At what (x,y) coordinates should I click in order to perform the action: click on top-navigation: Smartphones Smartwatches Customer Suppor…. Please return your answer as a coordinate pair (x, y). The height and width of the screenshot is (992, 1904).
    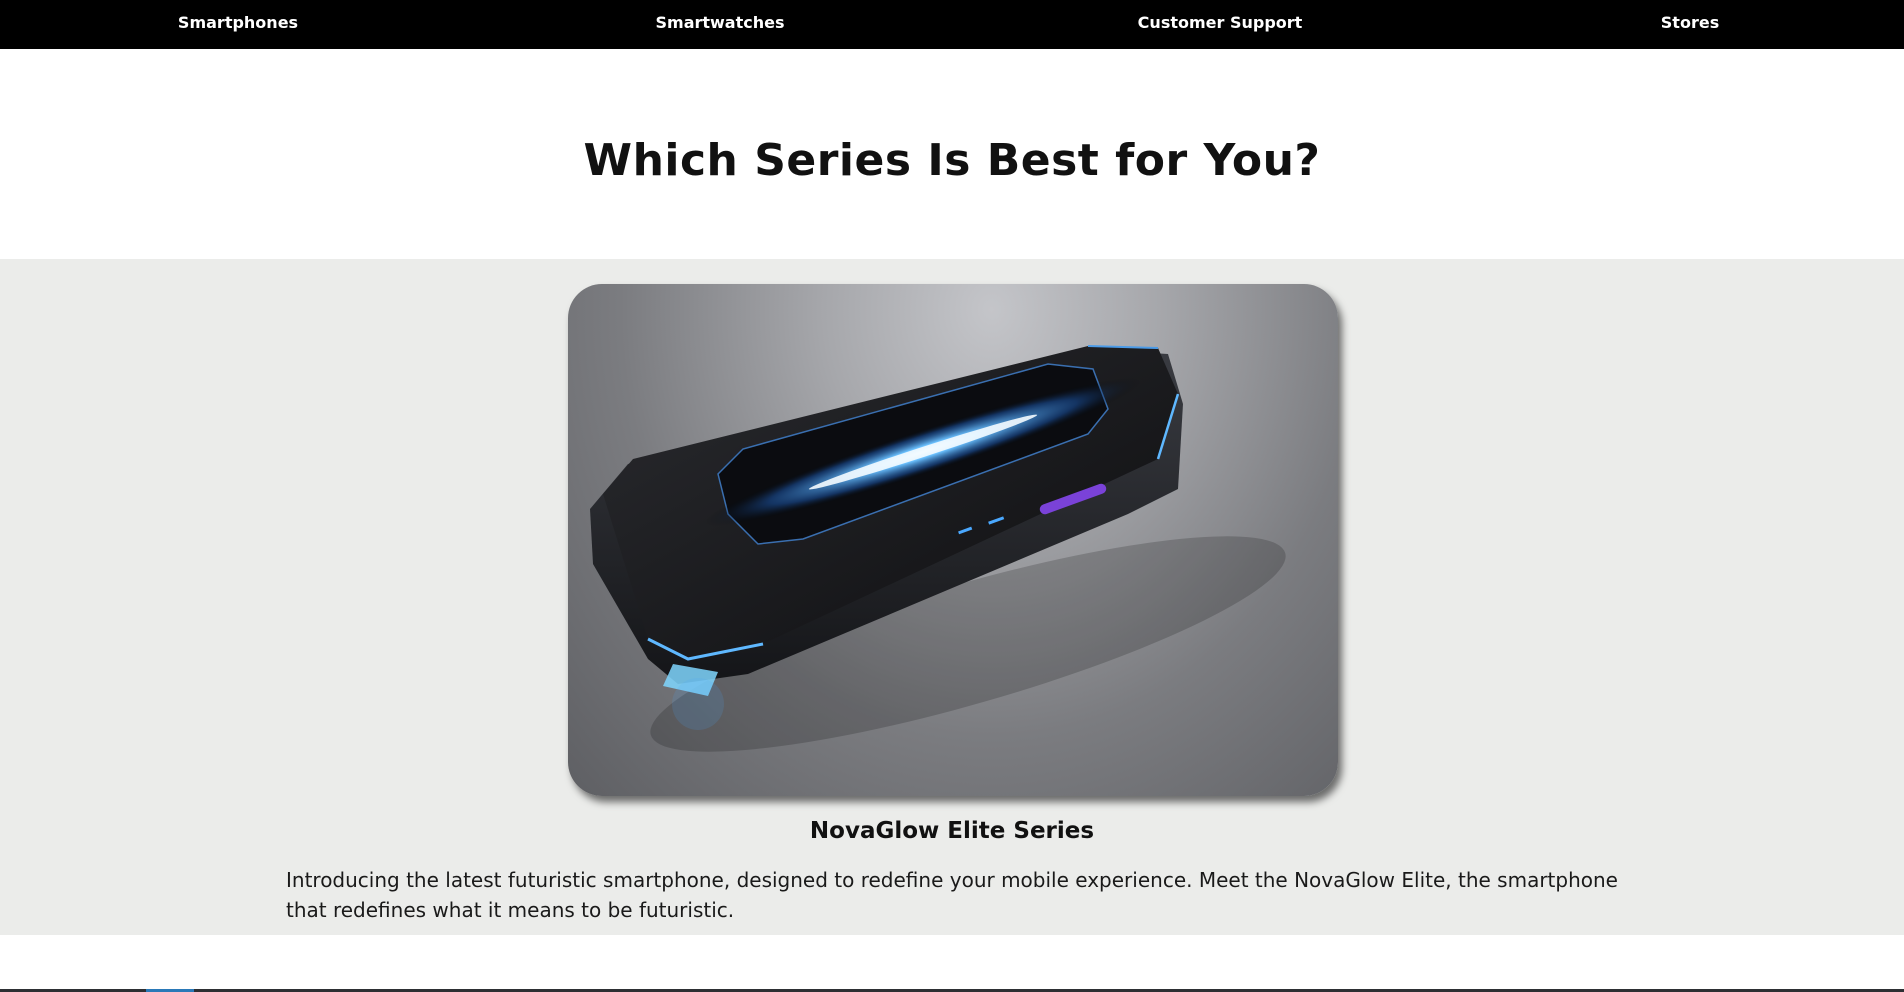
    Looking at the image, I should click on (952, 24).